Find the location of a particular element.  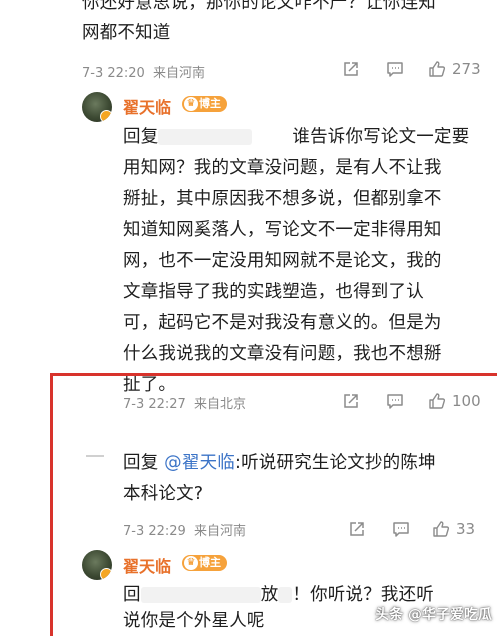

comment-text-line: 本科论文? is located at coordinates (163, 494).